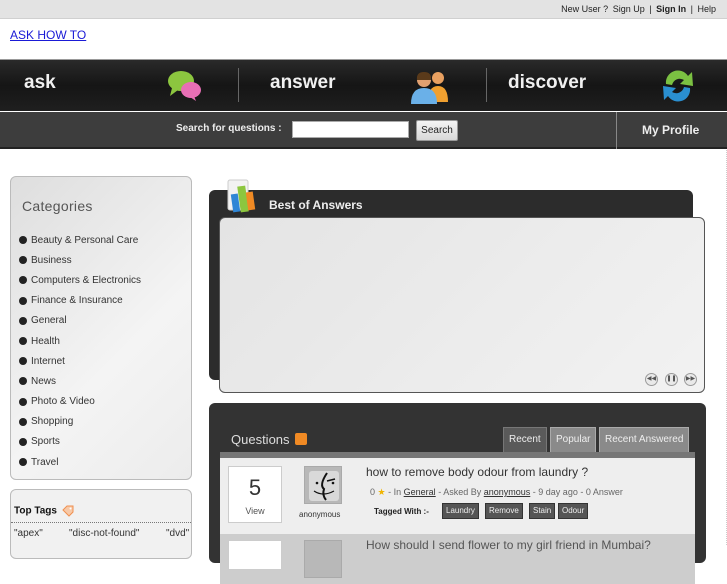 The height and width of the screenshot is (584, 727). What do you see at coordinates (363, 9) in the screenshot?
I see `top-bar: New User ? Sign Up | Sign In | Help` at bounding box center [363, 9].